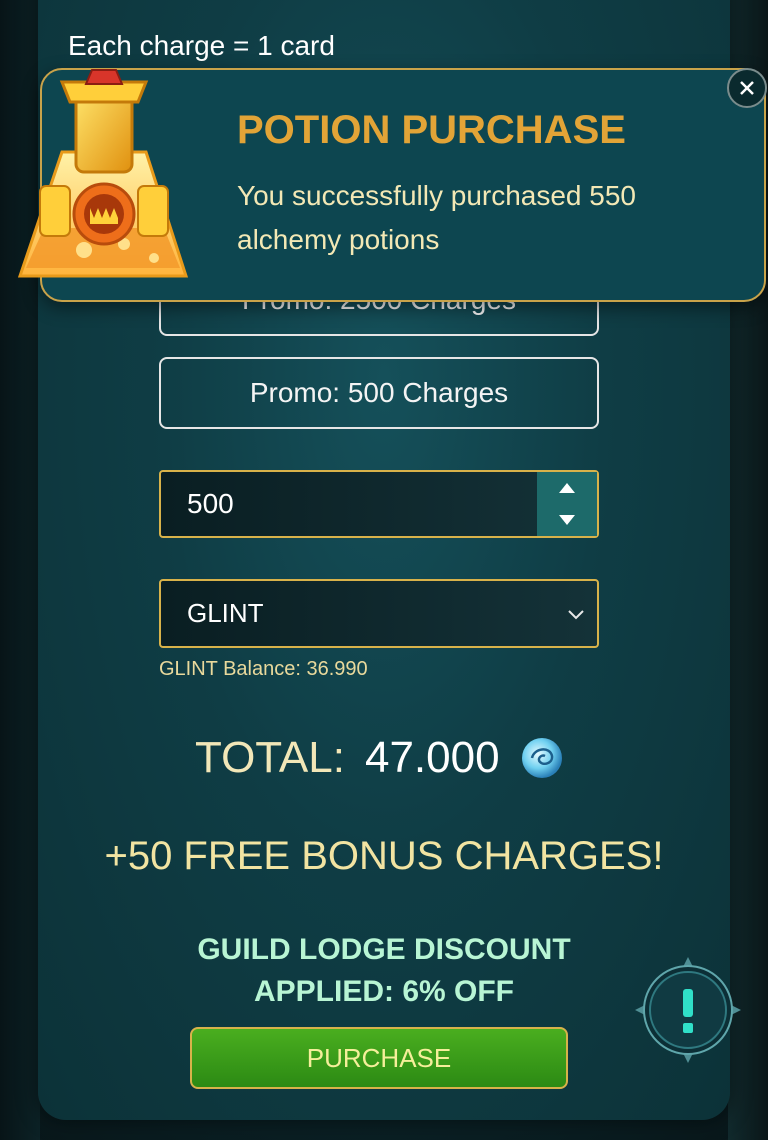 The height and width of the screenshot is (1140, 768). I want to click on total-value: 47.000, so click(432, 757).